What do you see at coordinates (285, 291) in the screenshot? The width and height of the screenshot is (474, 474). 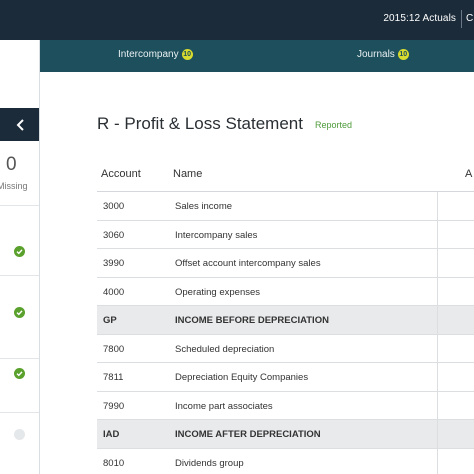 I see `table-row: 4000 Operating expenses` at bounding box center [285, 291].